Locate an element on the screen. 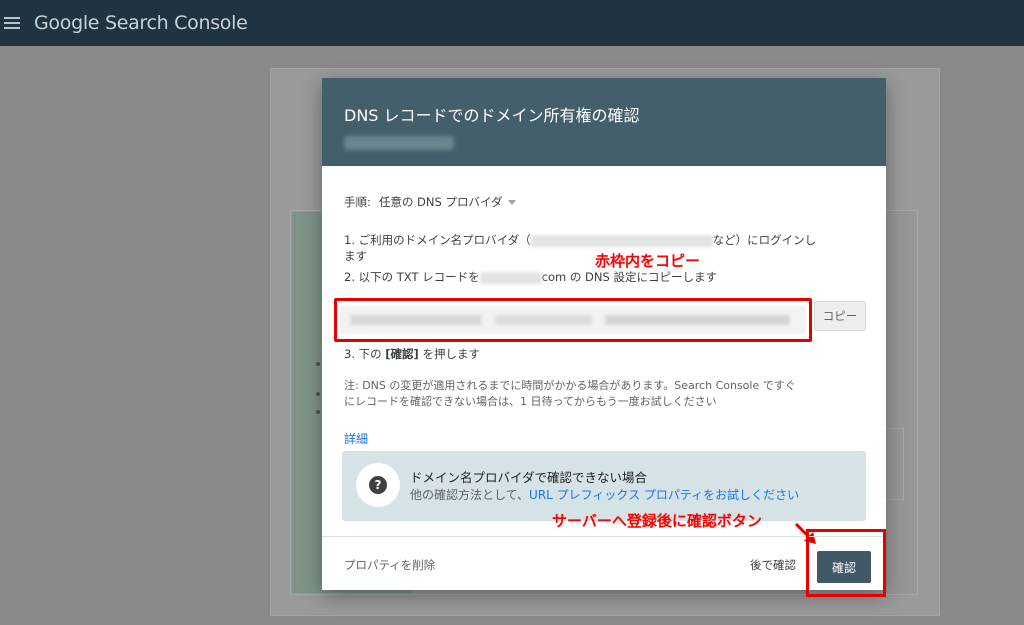 The image size is (1024, 625). help-text: 他の確認方法として、URL プレフィックス プロパティをお試しください is located at coordinates (604, 494).